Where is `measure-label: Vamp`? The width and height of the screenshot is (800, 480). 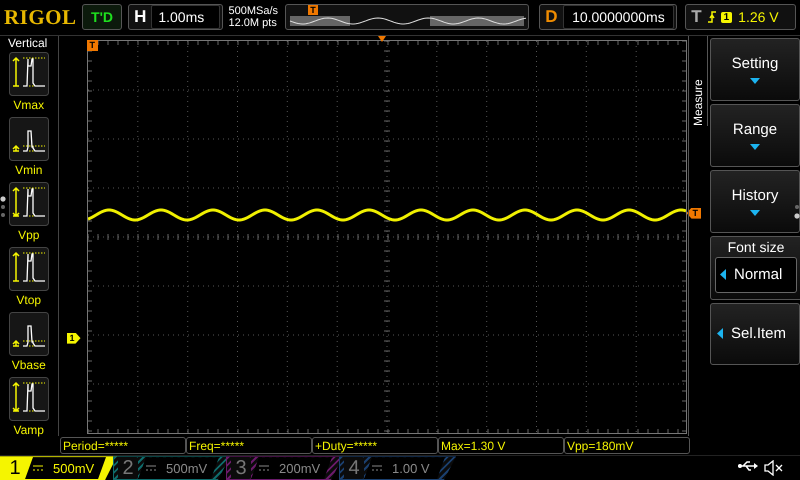
measure-label: Vamp is located at coordinates (29, 429).